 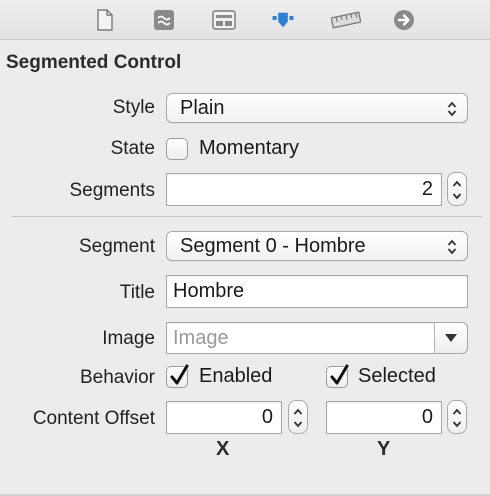 I want to click on section-divider, so click(x=247, y=216).